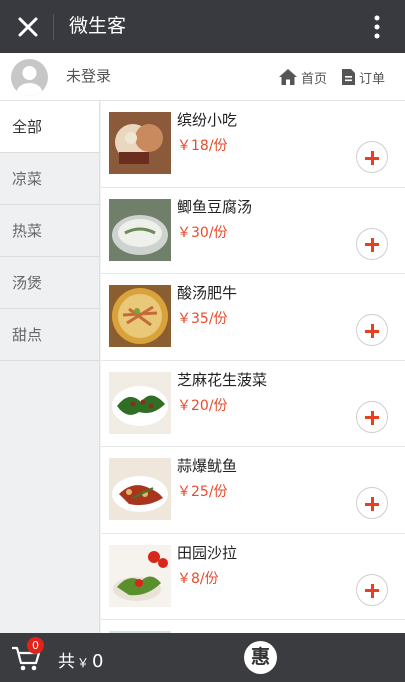 This screenshot has height=682, width=405. I want to click on user-icon, so click(29, 81).